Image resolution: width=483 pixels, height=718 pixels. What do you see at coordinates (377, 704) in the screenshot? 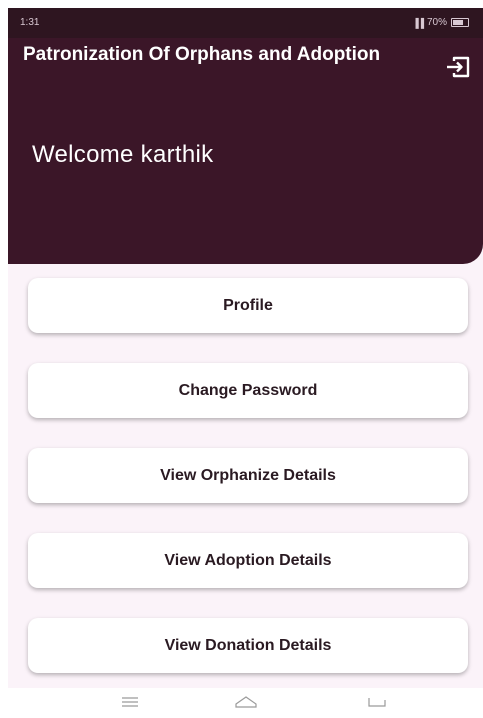
I see `back-icon` at bounding box center [377, 704].